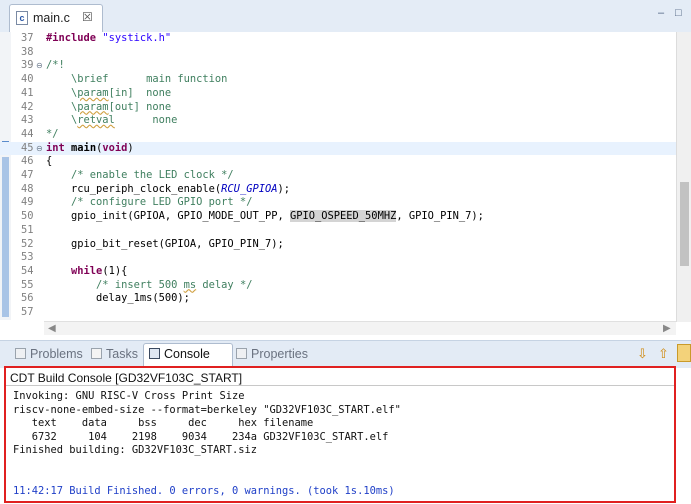  I want to click on code-line: 44 */, so click(338, 135).